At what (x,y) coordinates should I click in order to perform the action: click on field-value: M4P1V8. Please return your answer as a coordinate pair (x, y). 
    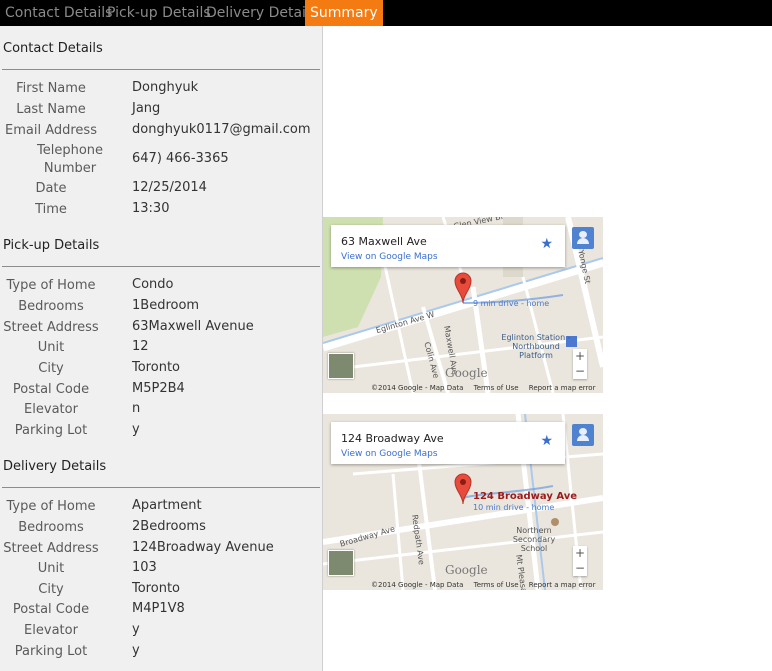
    Looking at the image, I should click on (158, 608).